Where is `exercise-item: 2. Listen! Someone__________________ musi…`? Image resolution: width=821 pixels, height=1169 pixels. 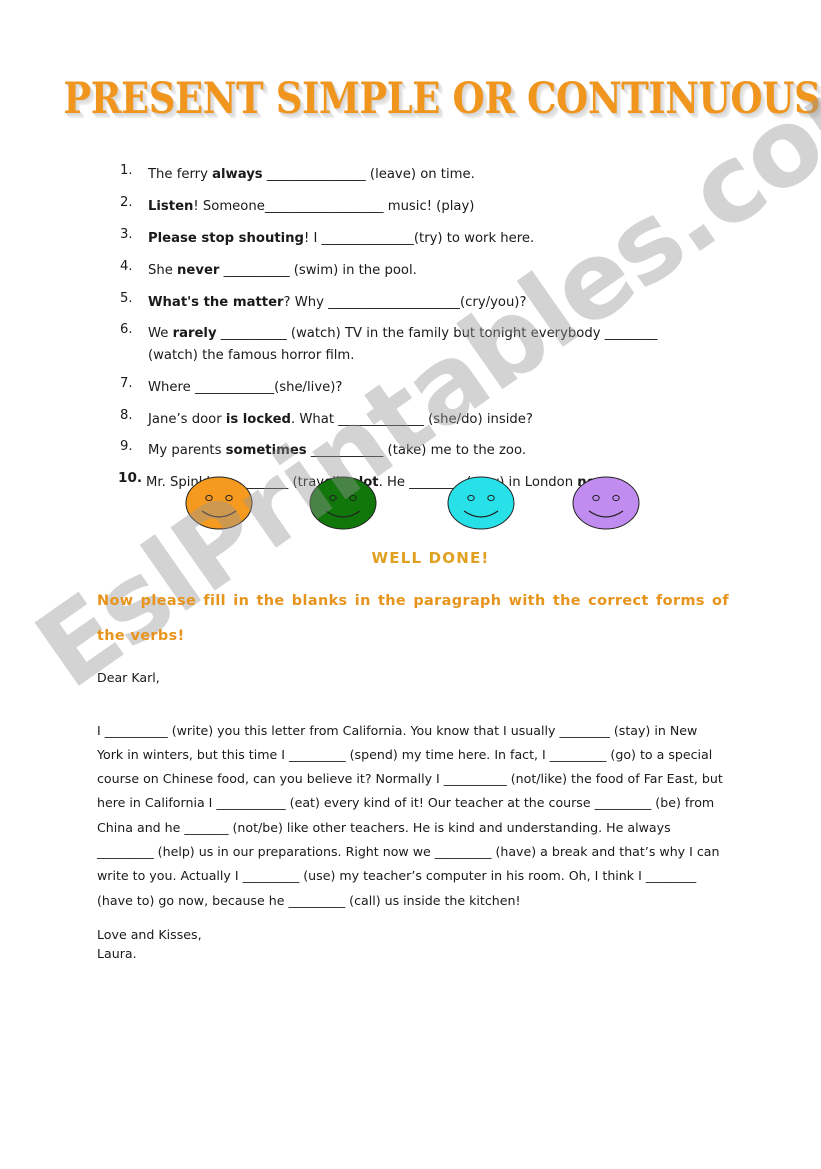 exercise-item: 2. Listen! Someone__________________ musi… is located at coordinates (413, 206).